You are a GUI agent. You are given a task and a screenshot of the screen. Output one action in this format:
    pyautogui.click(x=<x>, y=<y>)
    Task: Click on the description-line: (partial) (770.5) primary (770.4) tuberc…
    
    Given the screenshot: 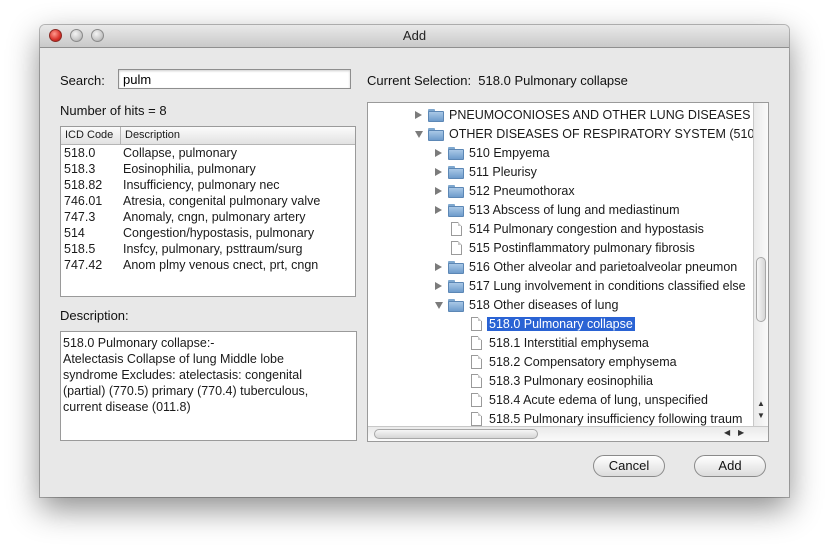 What is the action you would take?
    pyautogui.click(x=186, y=391)
    